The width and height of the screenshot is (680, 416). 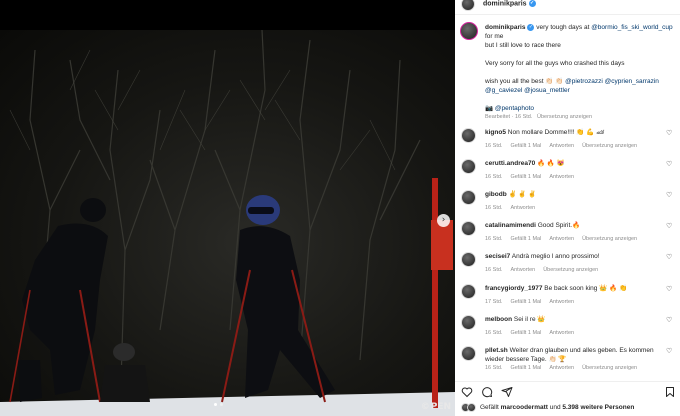 What do you see at coordinates (584, 81) in the screenshot?
I see `mention-link: @pietrozazzi` at bounding box center [584, 81].